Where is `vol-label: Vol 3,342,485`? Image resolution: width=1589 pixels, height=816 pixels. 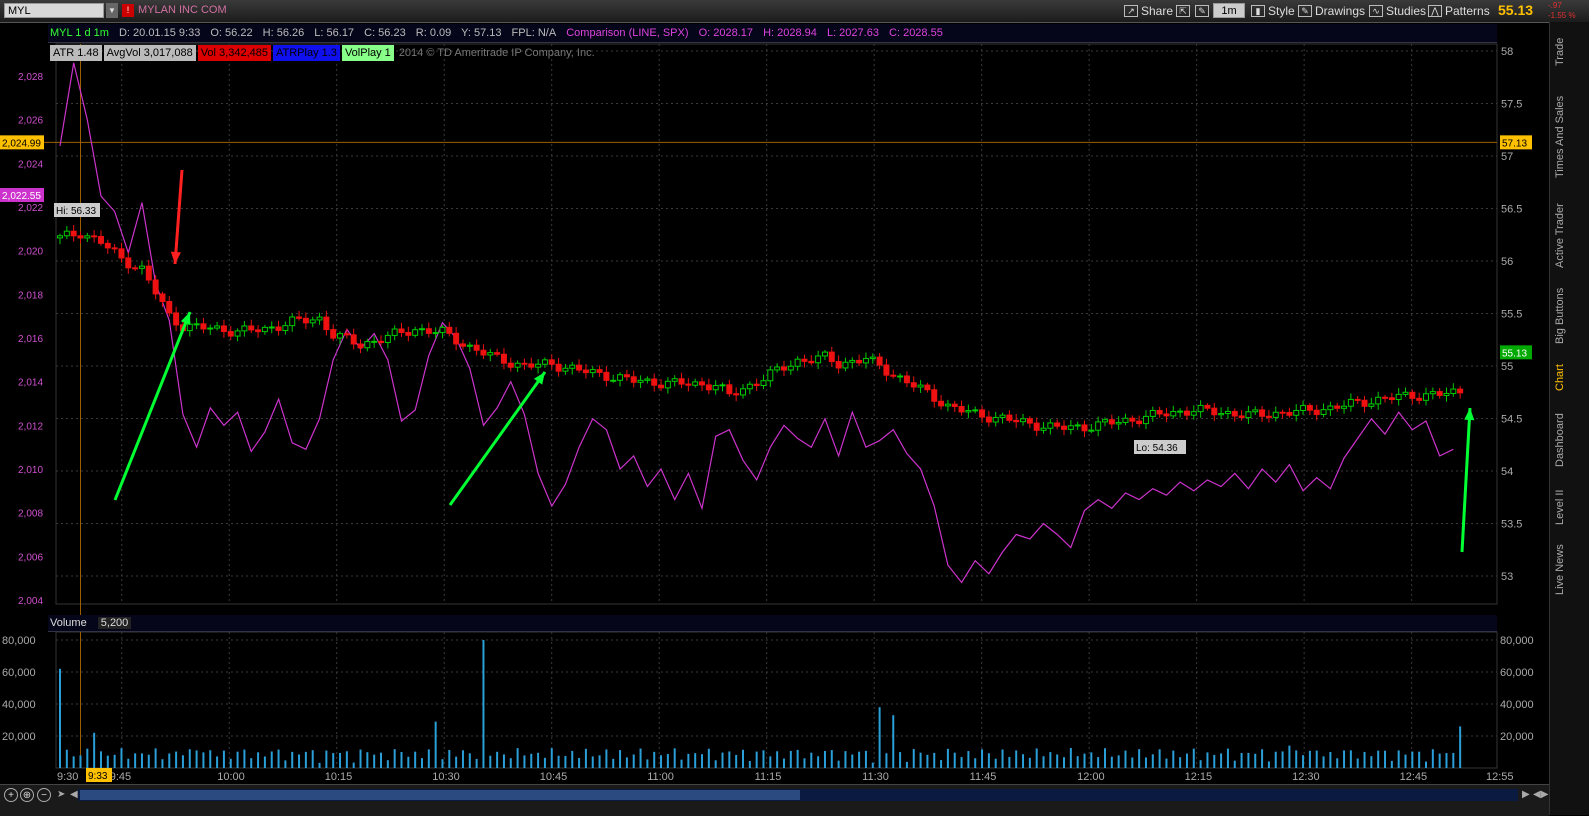 vol-label: Vol 3,342,485 is located at coordinates (234, 53).